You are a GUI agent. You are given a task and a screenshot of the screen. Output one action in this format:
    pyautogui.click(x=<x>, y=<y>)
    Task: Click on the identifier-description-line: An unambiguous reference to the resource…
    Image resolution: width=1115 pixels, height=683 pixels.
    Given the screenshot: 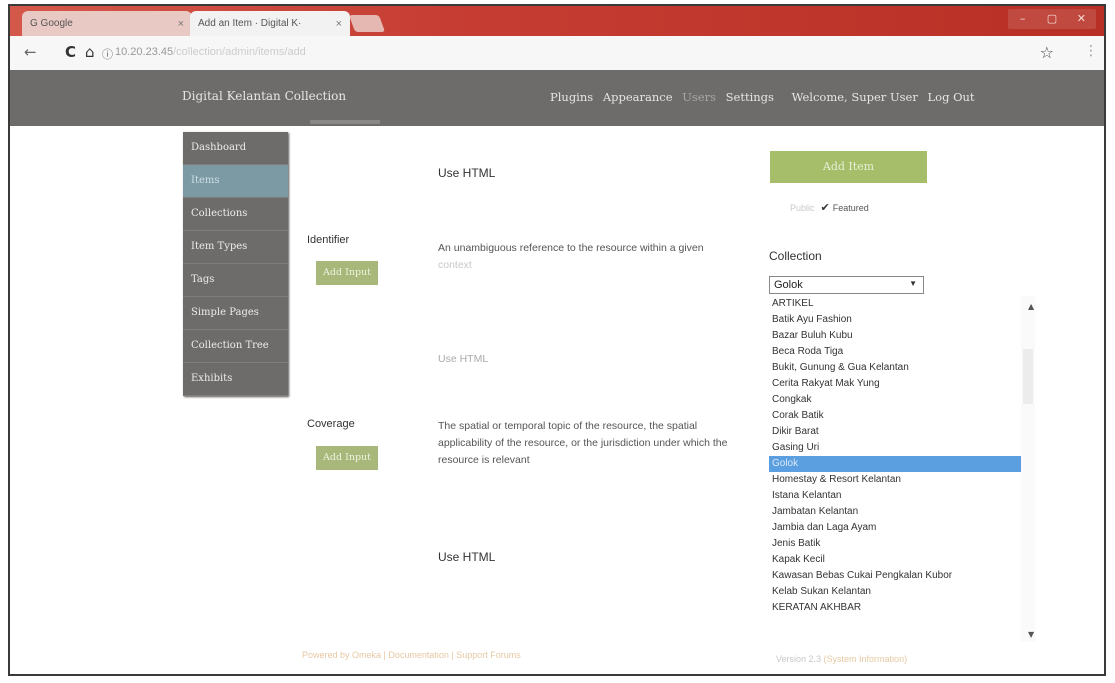 What is the action you would take?
    pyautogui.click(x=571, y=248)
    